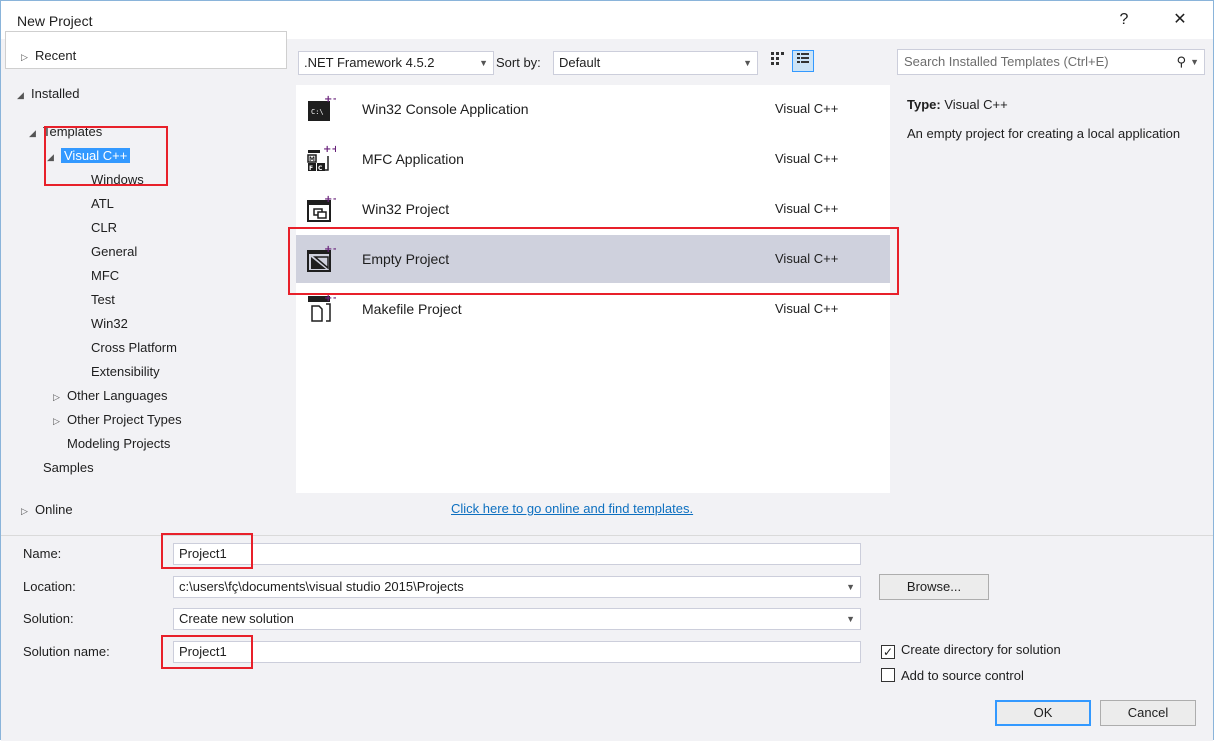  I want to click on template-name: Win32 Project, so click(406, 209).